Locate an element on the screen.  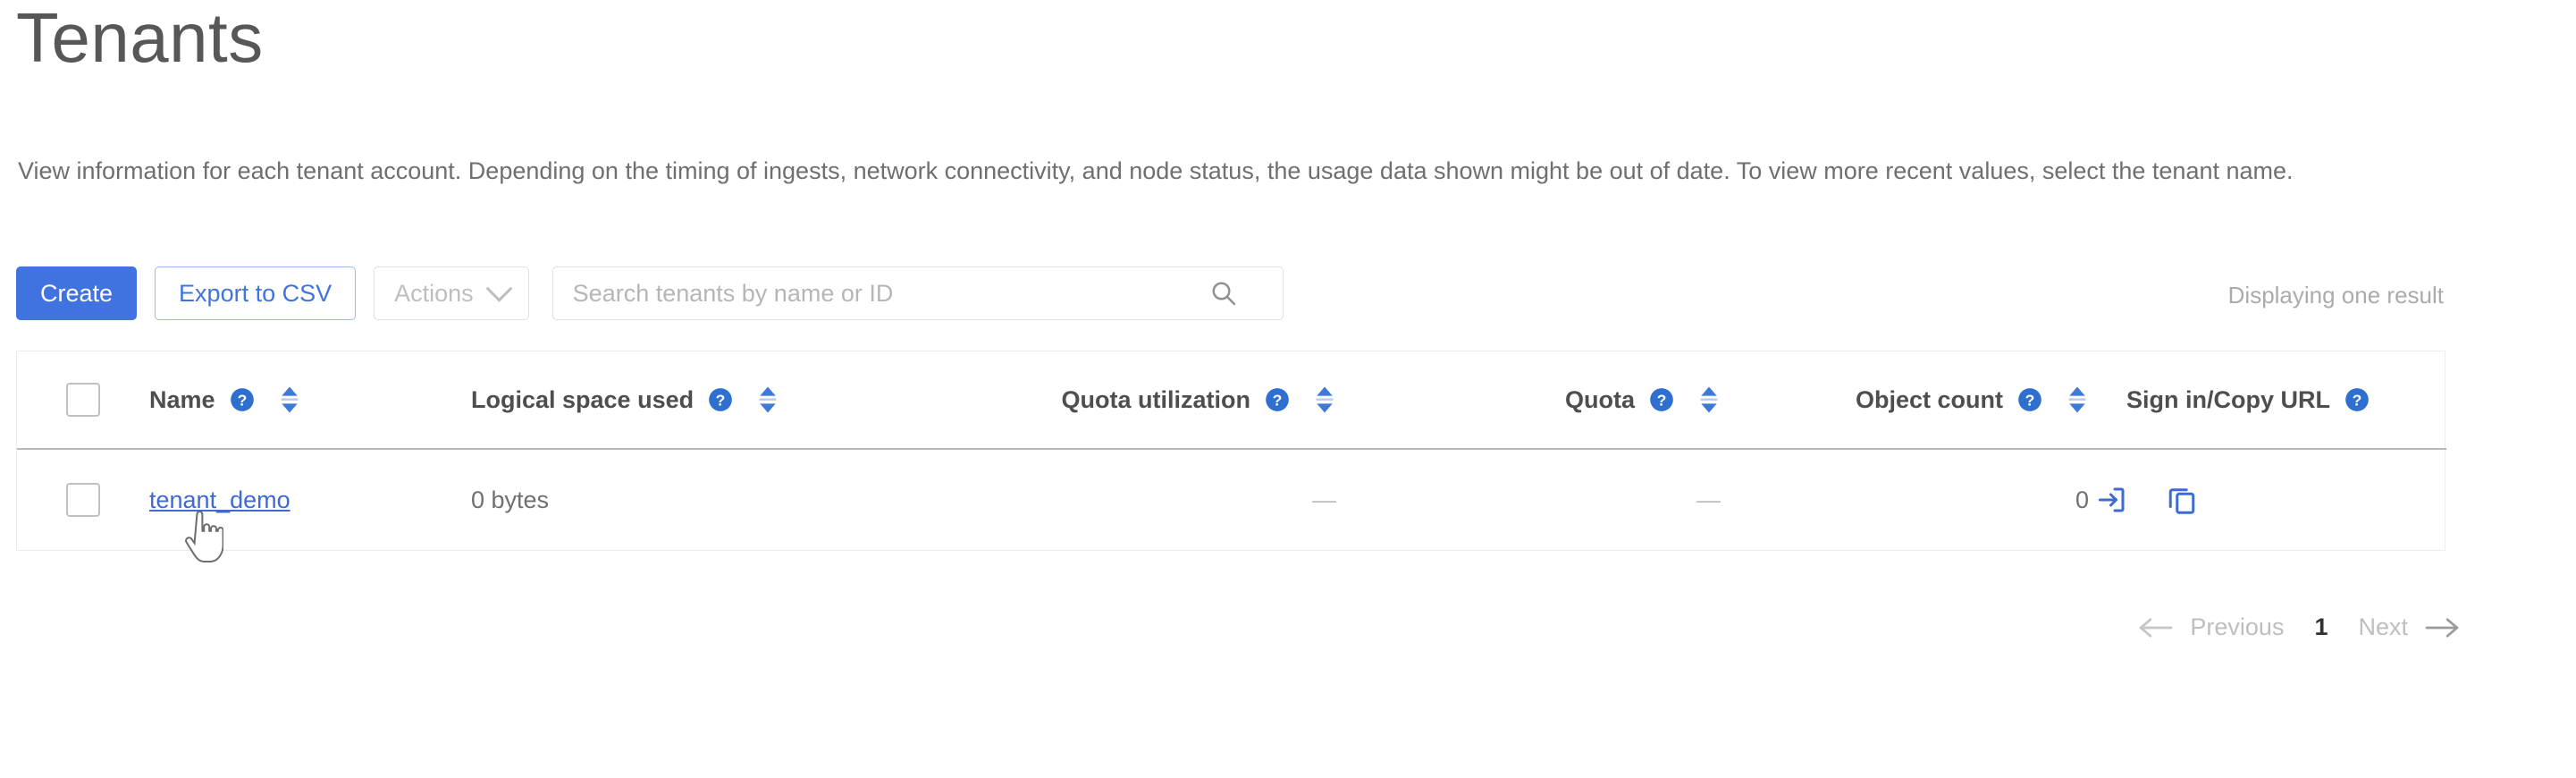
arrow-right-icon is located at coordinates (2442, 627).